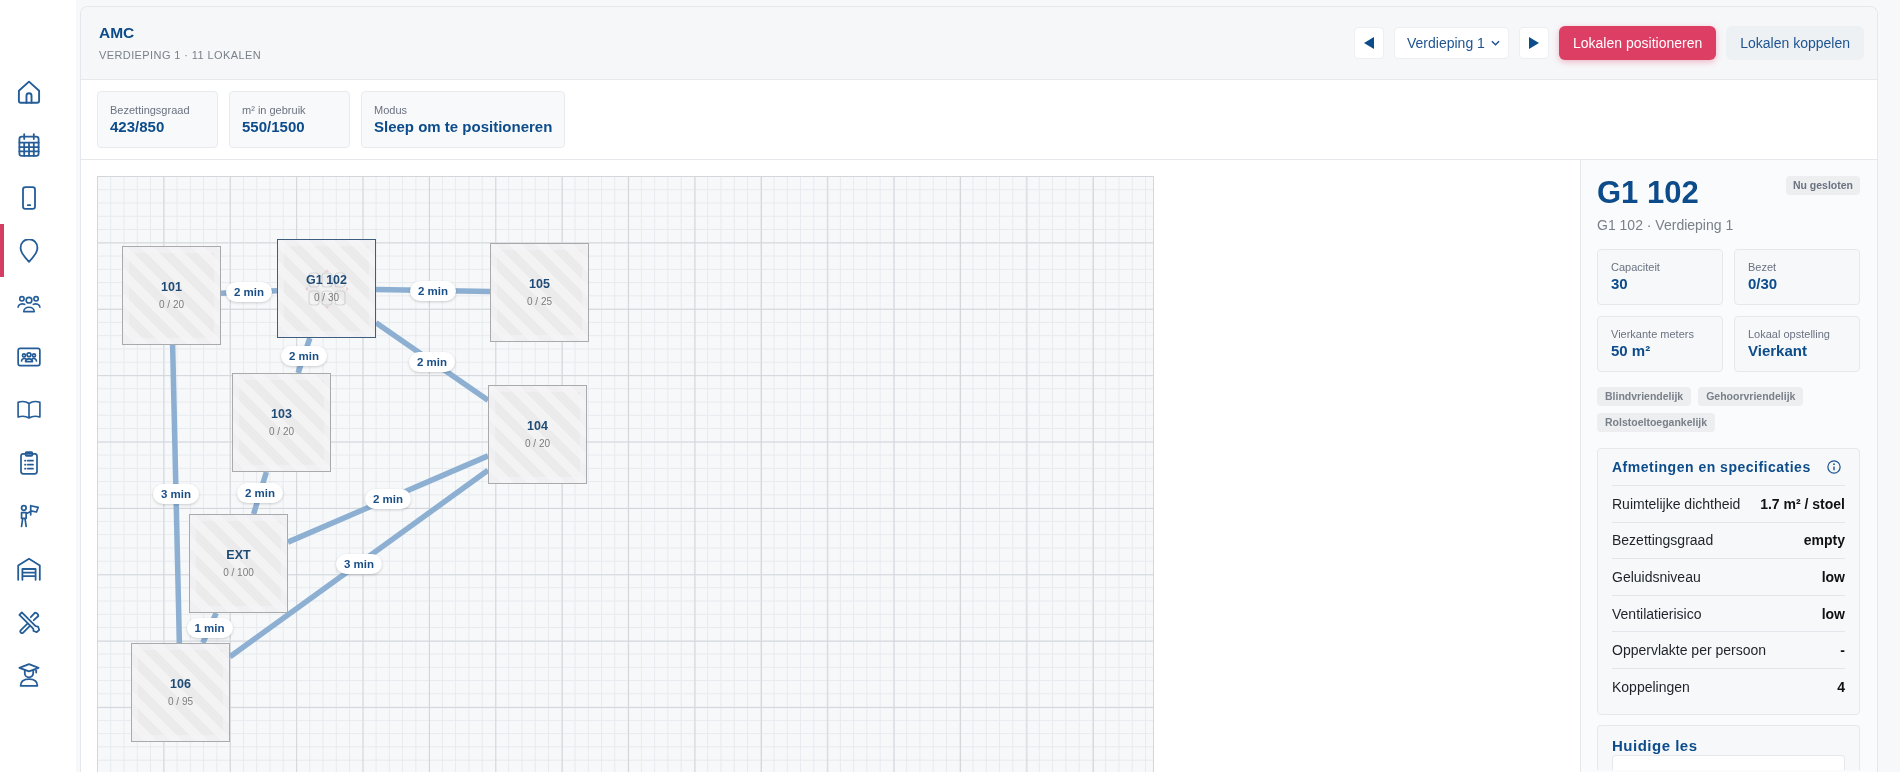 Image resolution: width=1900 pixels, height=772 pixels. Describe the element at coordinates (1789, 334) in the screenshot. I see `fact-label: Lokaal opstelling` at that location.